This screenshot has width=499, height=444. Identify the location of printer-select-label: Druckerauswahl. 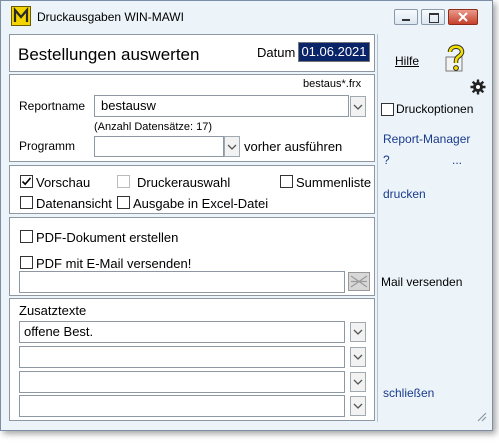
(184, 182).